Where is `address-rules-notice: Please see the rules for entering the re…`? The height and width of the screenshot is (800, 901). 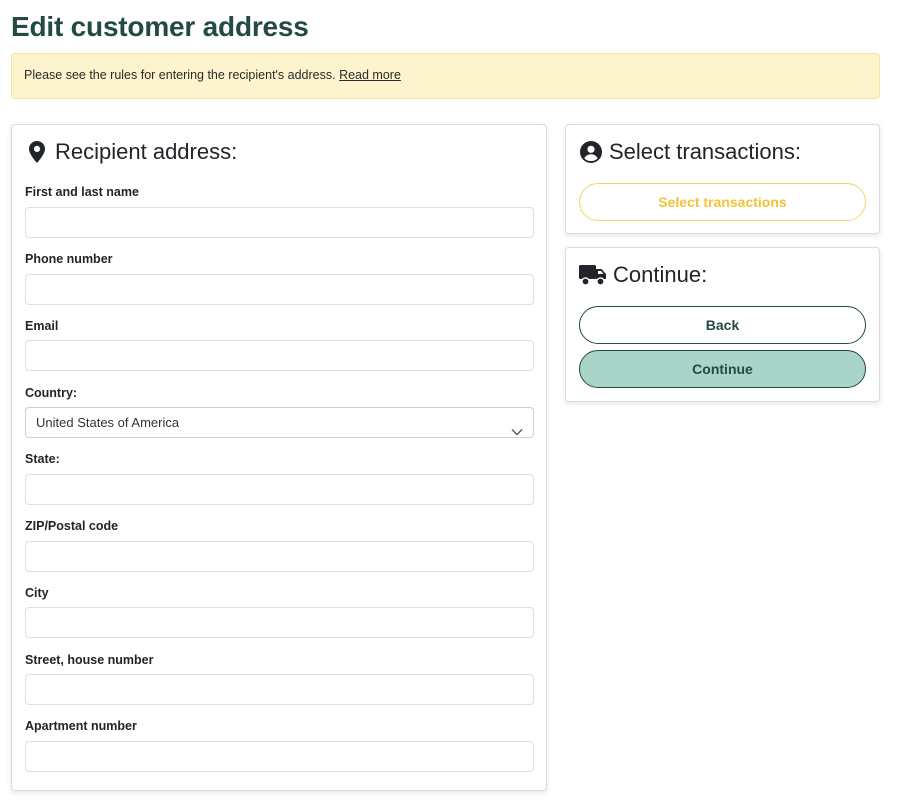
address-rules-notice: Please see the rules for entering the re… is located at coordinates (445, 76).